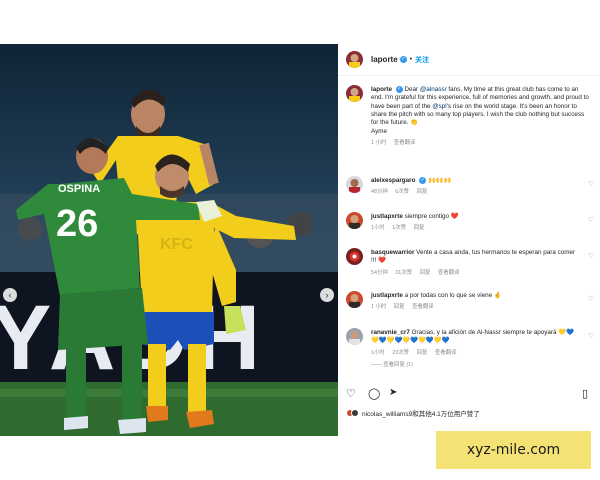  Describe the element at coordinates (379, 307) in the screenshot. I see `comment-time: 1 小时` at that location.